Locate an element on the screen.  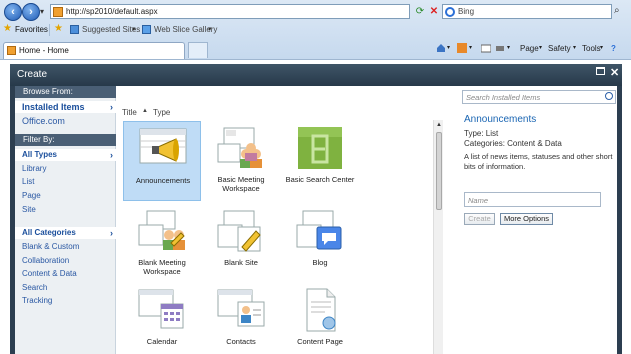
home-icon is located at coordinates (441, 48).